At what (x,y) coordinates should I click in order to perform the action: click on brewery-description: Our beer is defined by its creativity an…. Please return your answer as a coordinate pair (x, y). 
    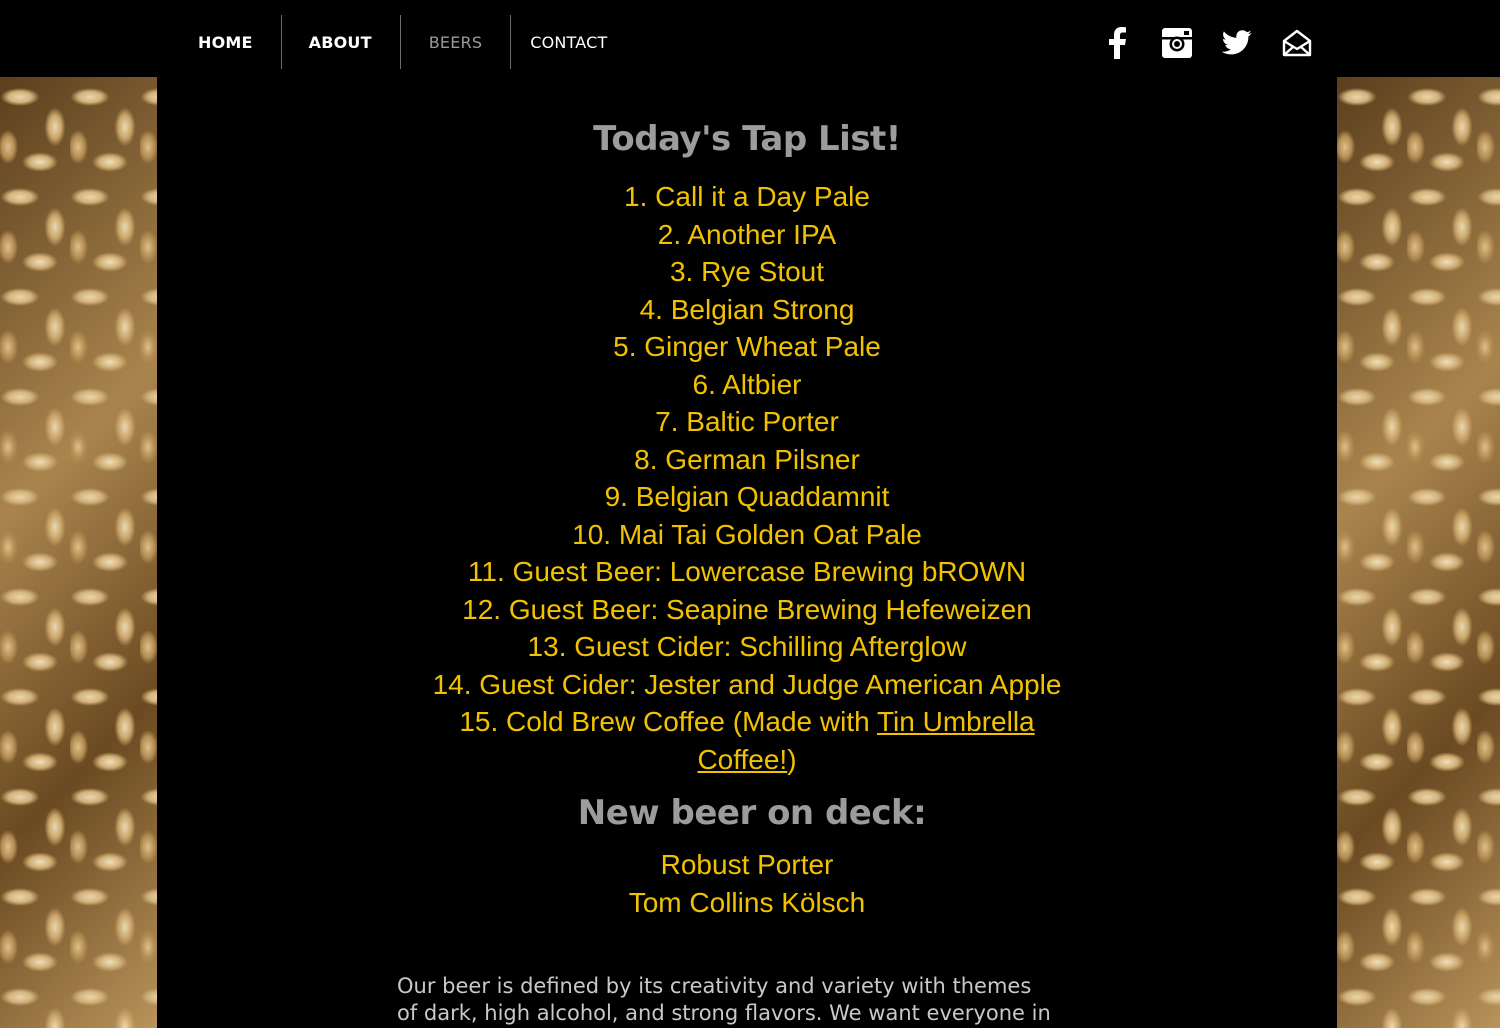
    Looking at the image, I should click on (724, 999).